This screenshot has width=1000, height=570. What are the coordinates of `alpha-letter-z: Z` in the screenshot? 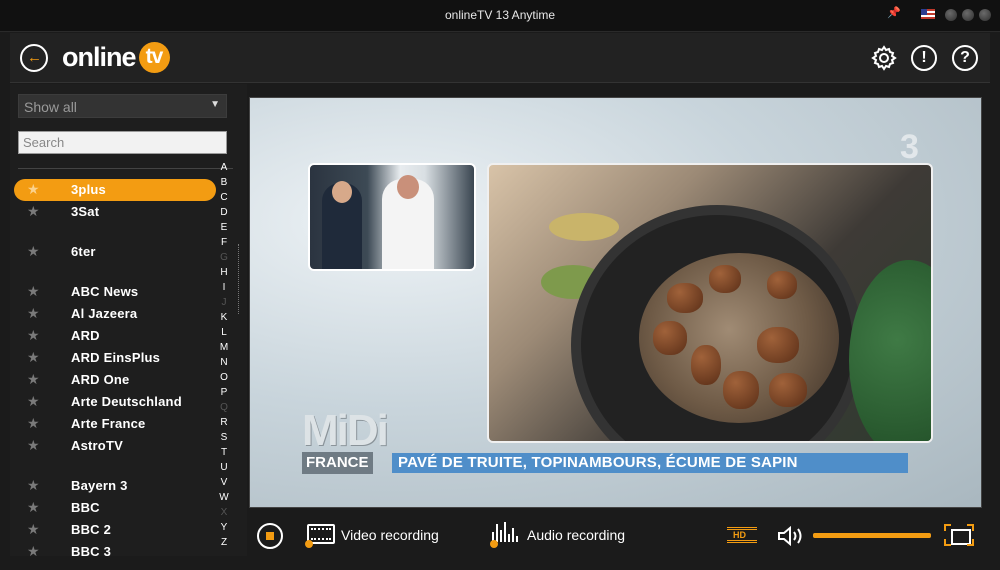 It's located at (224, 542).